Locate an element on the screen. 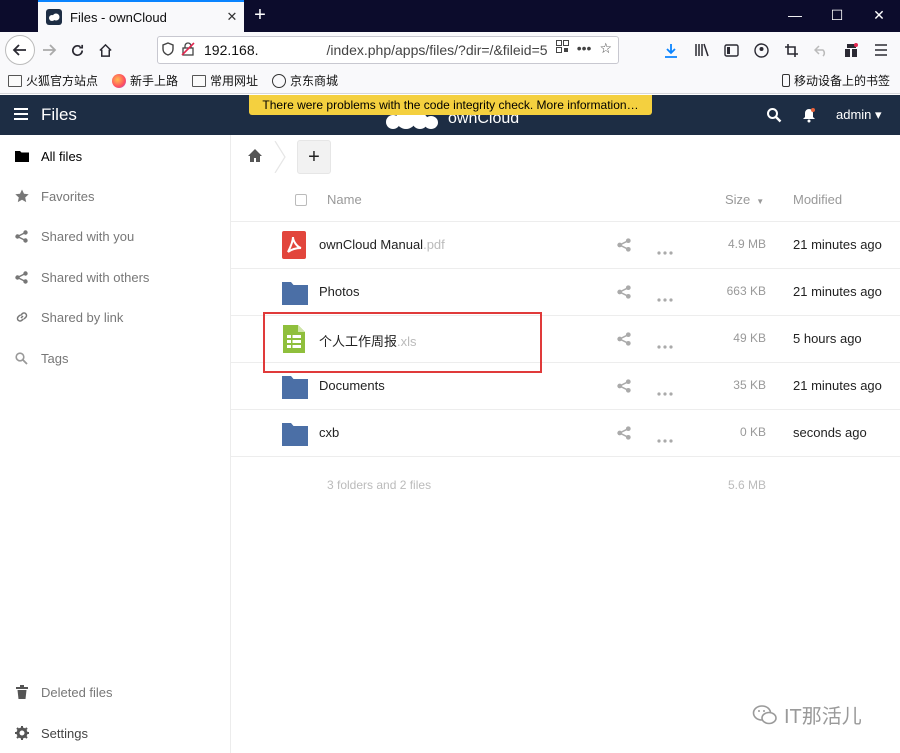  file-row: cxb 0 KB seconds ago is located at coordinates (565, 433).